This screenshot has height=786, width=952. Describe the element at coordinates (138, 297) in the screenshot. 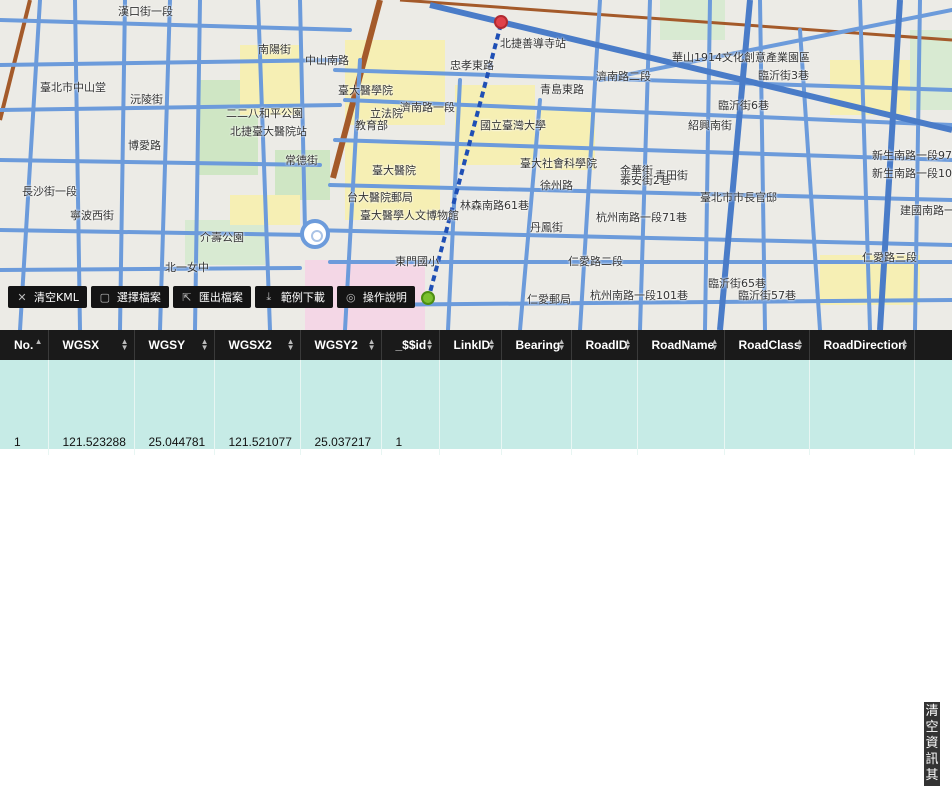

I see `choose-file-label: 選擇檔案` at that location.